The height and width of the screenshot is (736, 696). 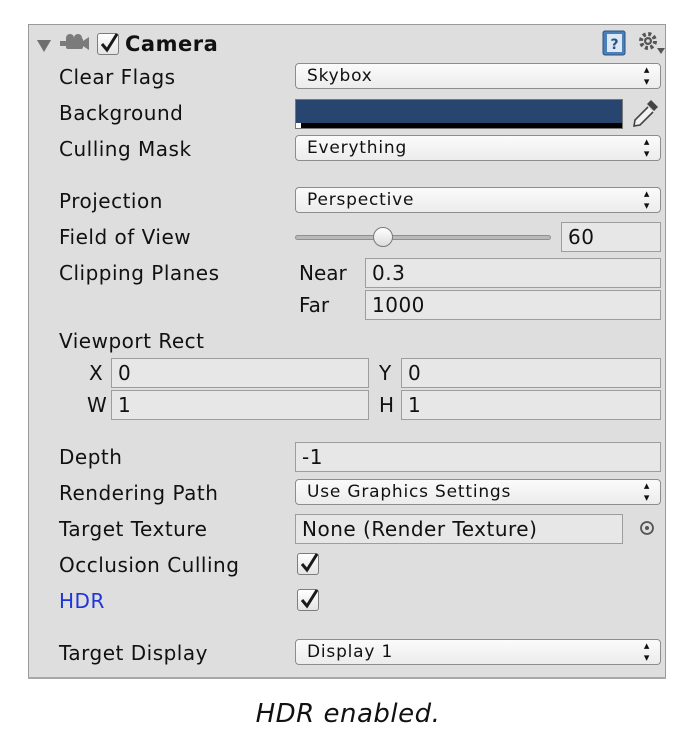 What do you see at coordinates (240, 405) in the screenshot?
I see `w-value-field: 1` at bounding box center [240, 405].